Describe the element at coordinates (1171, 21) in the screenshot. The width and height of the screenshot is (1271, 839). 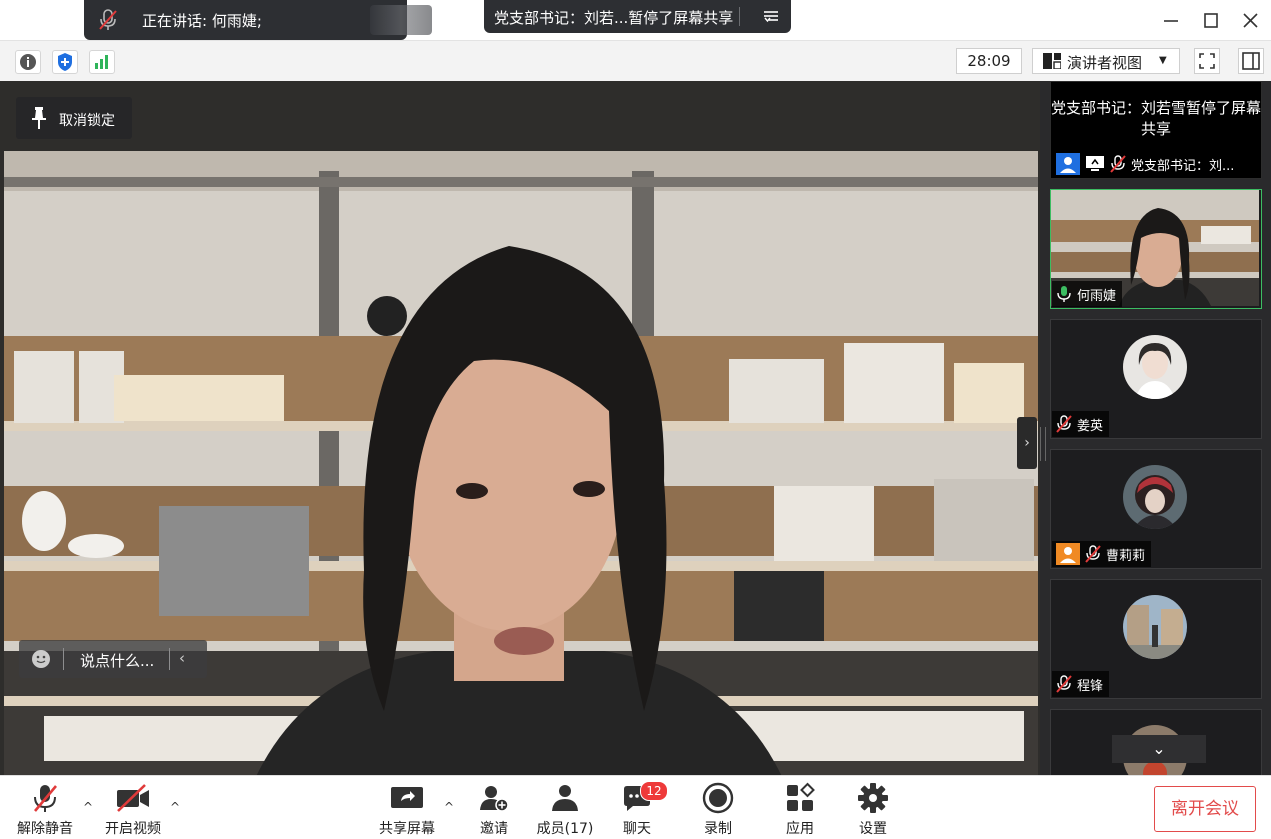
I see `minimize-icon` at that location.